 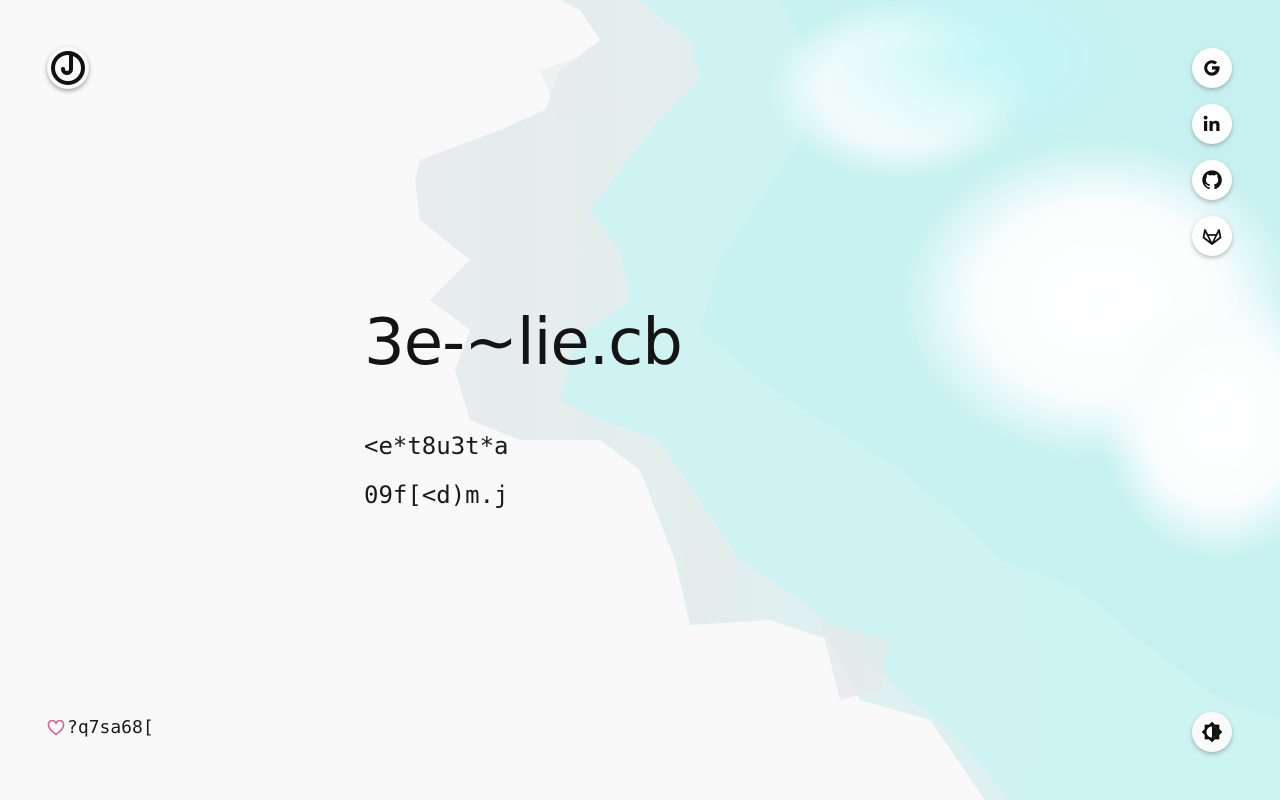 I want to click on github-icon, so click(x=1212, y=180).